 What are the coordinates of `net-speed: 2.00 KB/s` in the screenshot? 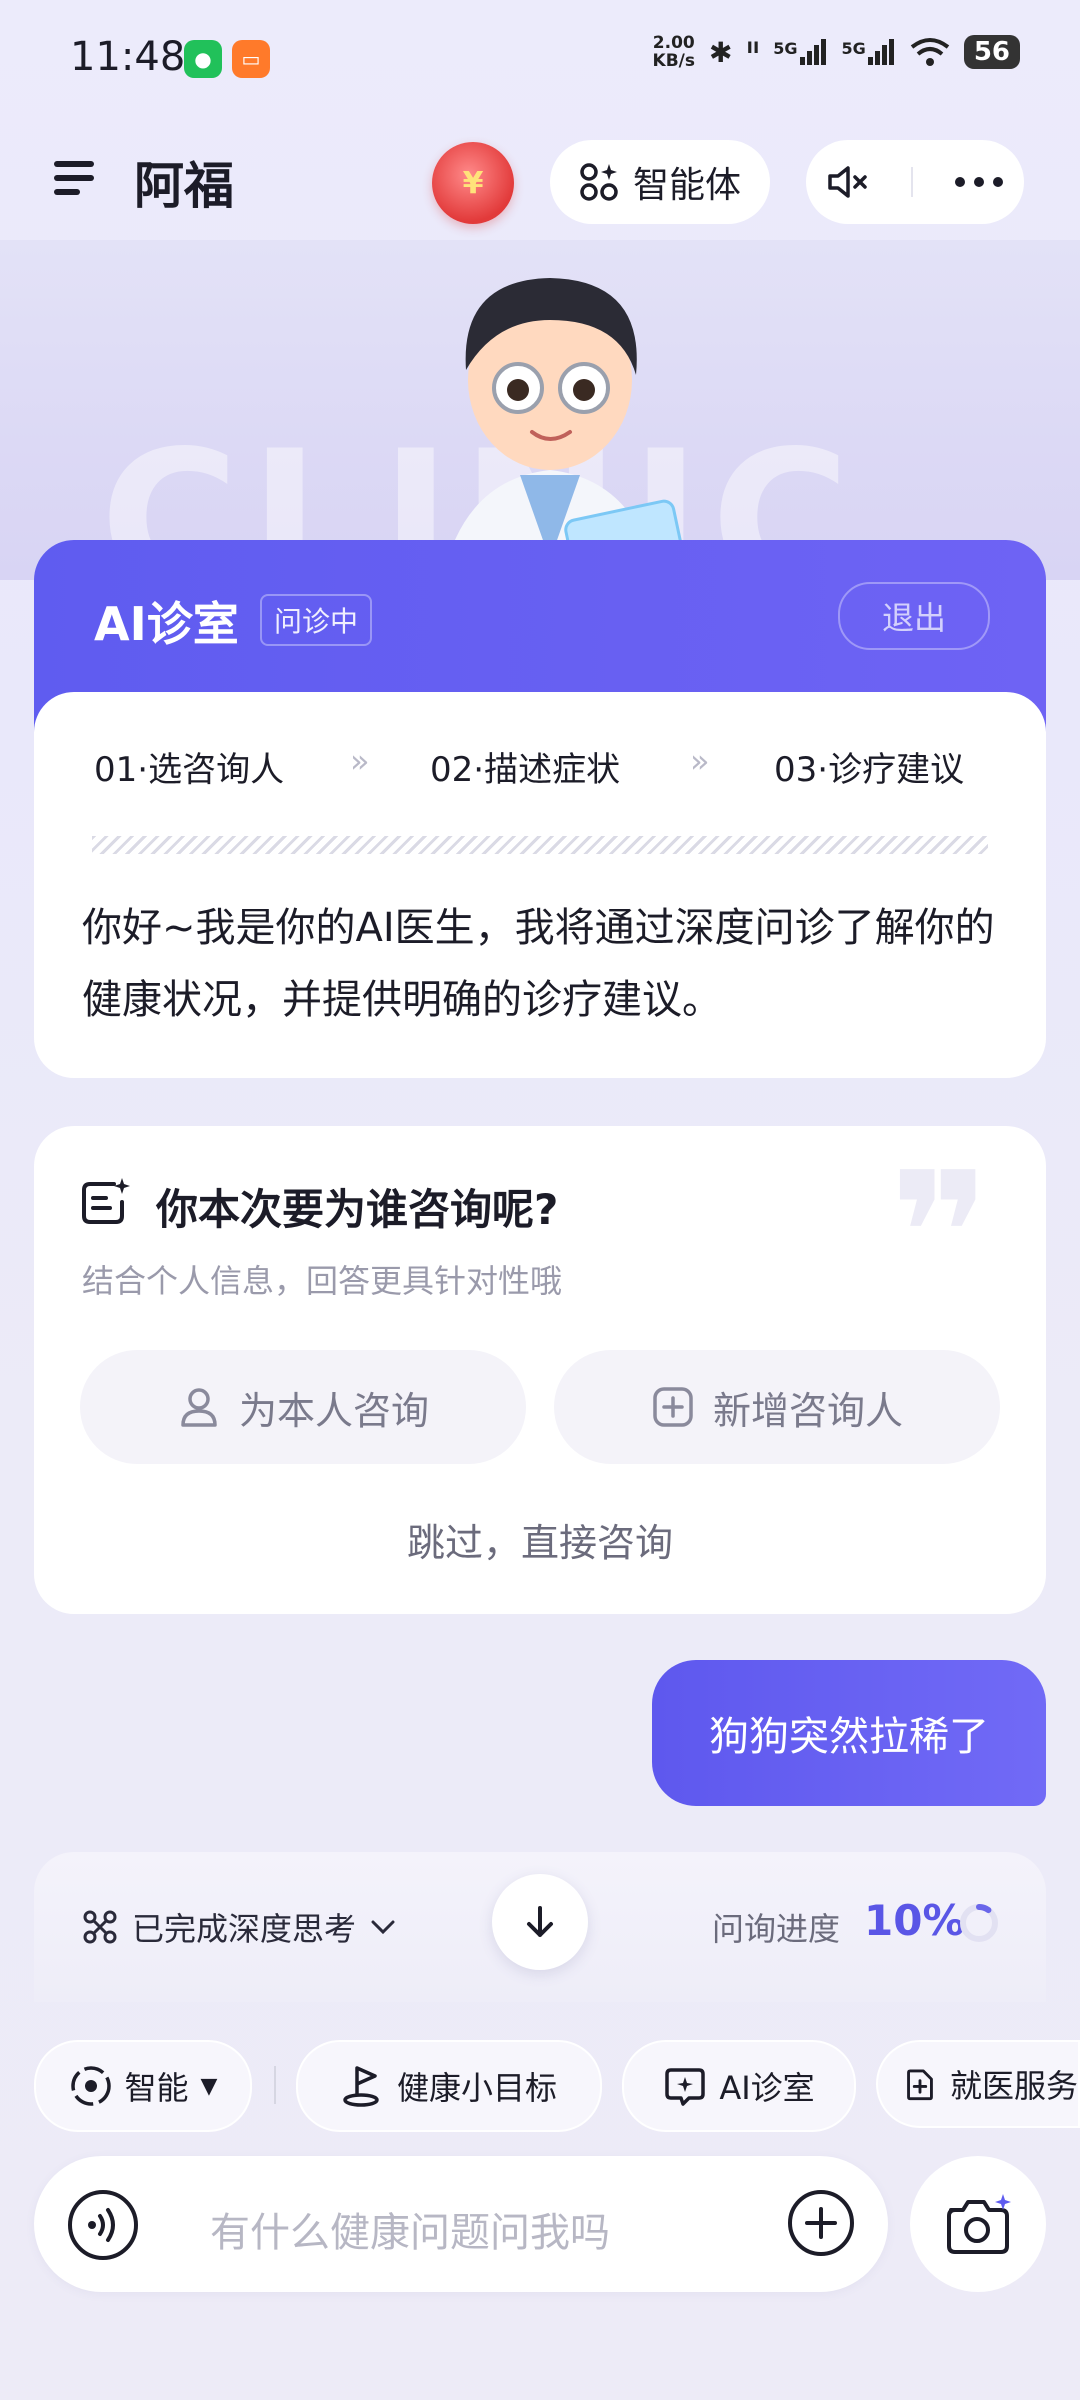 It's located at (674, 52).